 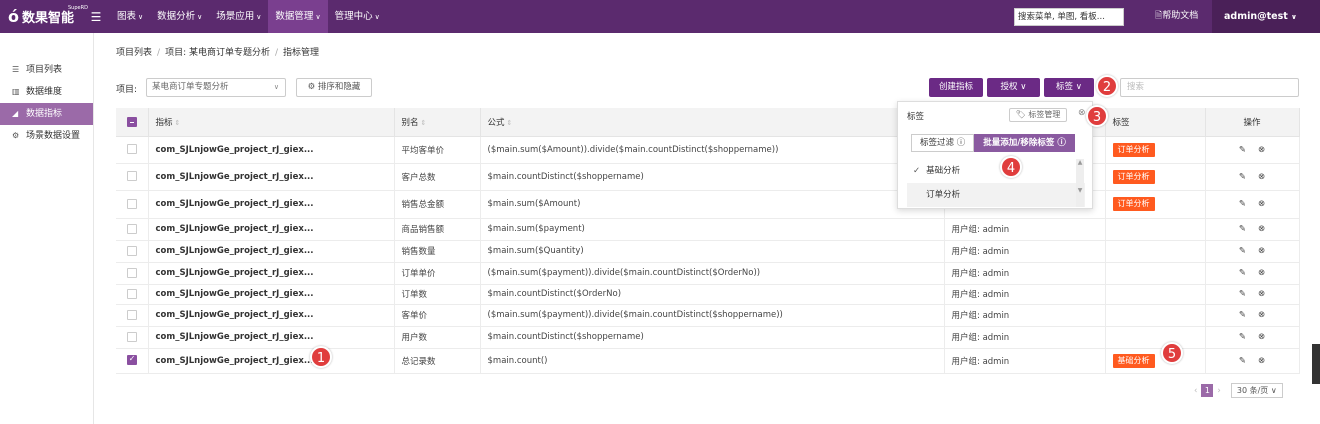 I want to click on tag-badge: 基础分析, so click(x=1133, y=360).